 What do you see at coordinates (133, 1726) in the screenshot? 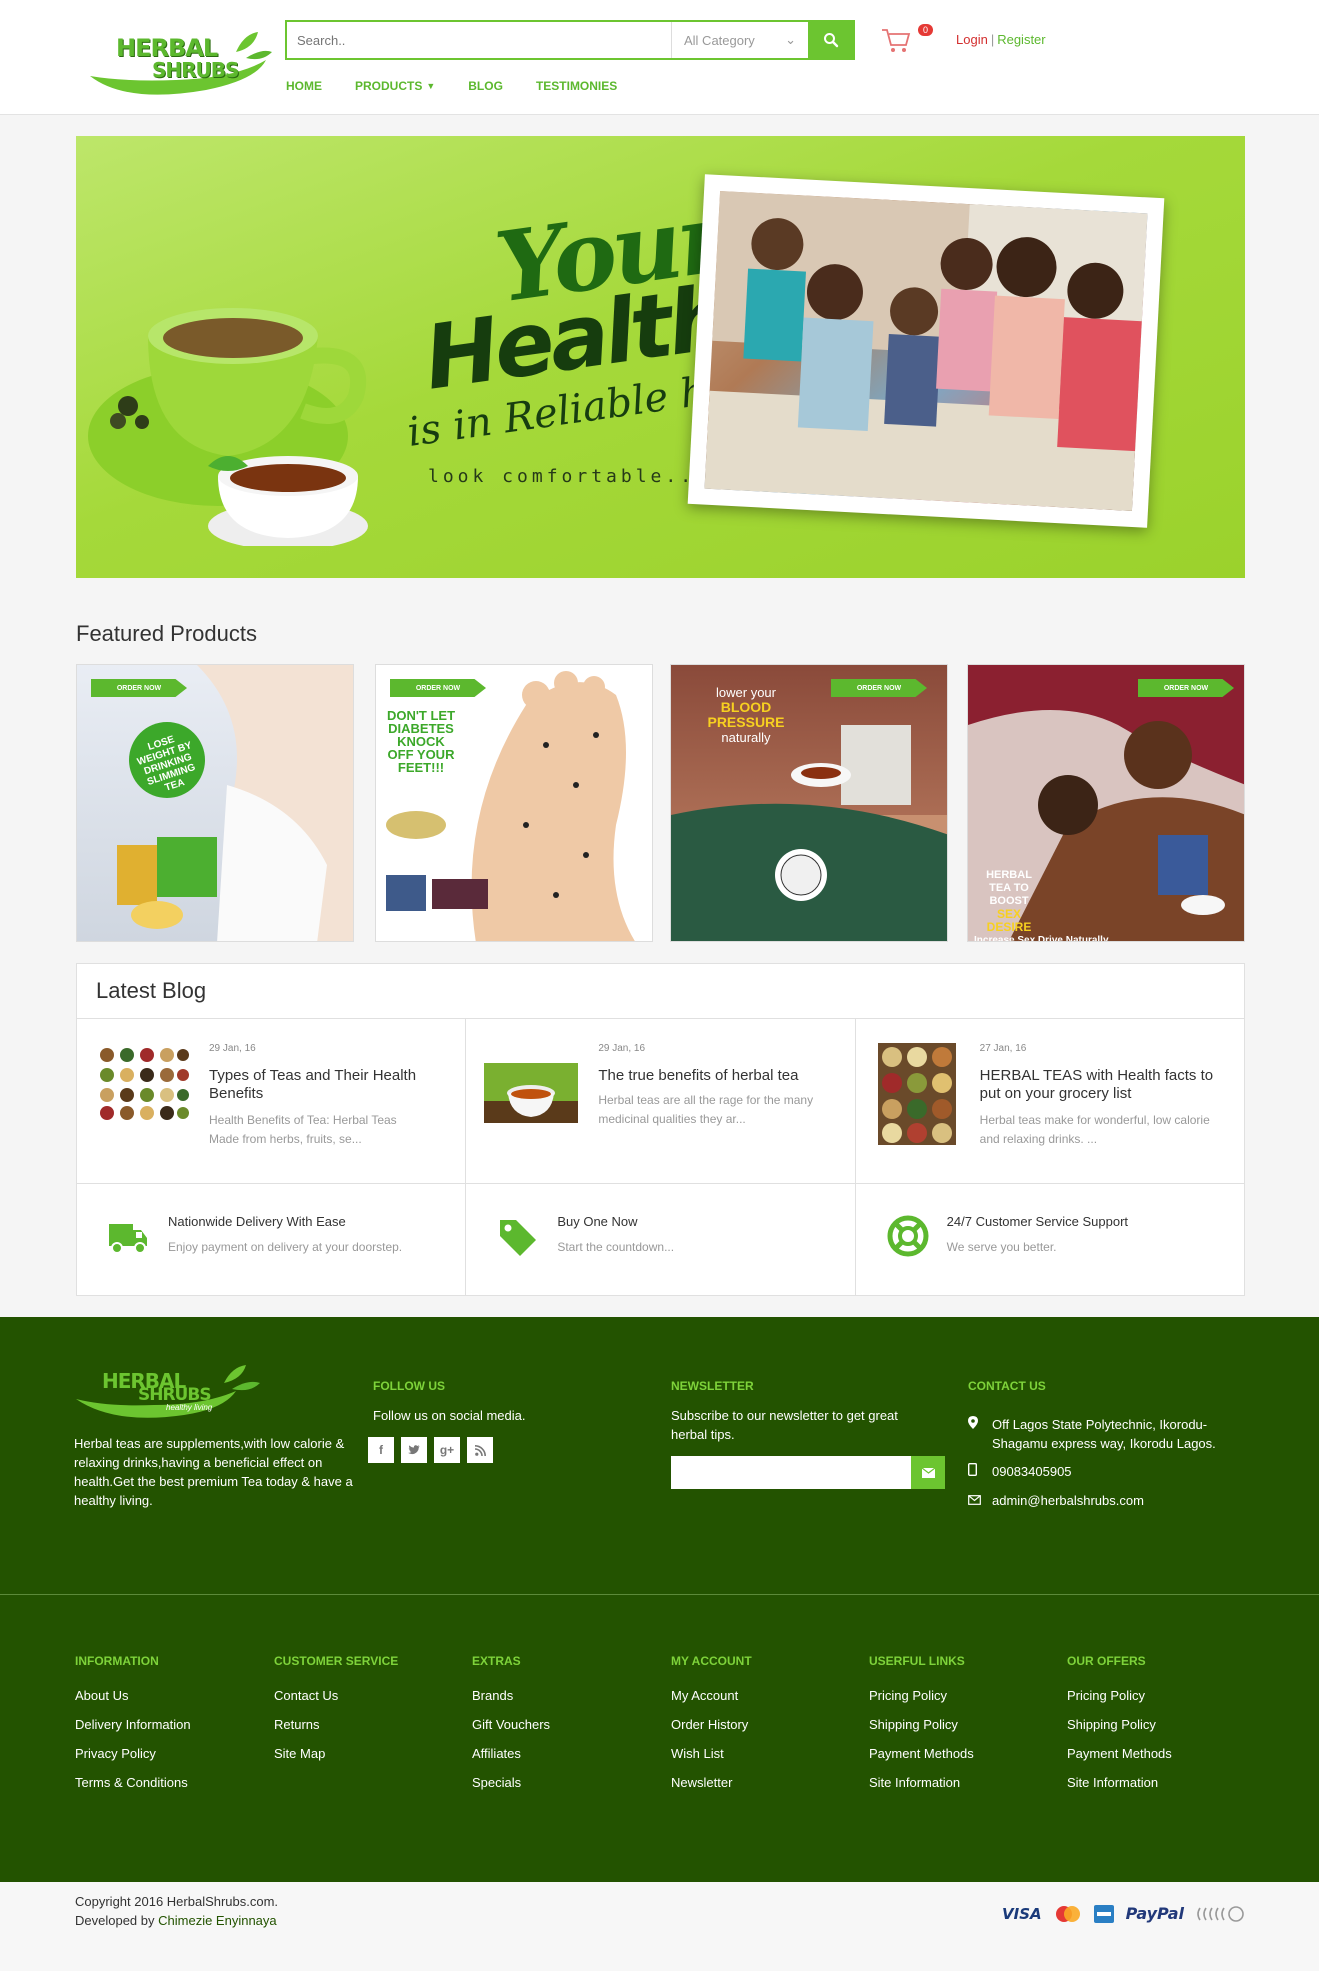
I see `footer-link: Delivery Information` at bounding box center [133, 1726].